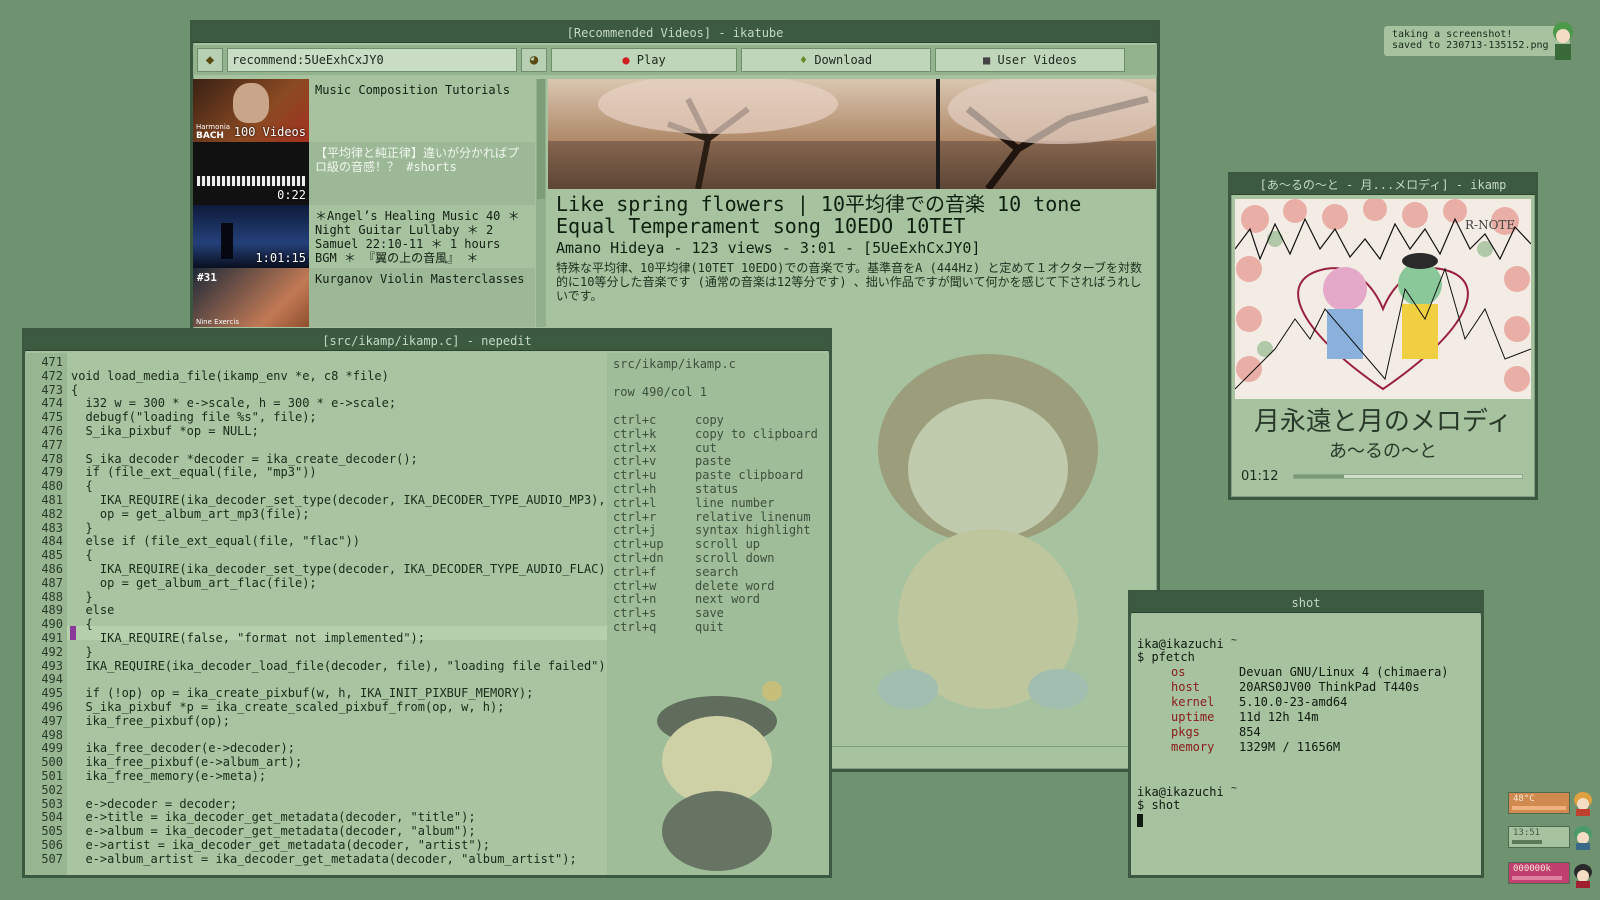  What do you see at coordinates (52, 431) in the screenshot?
I see `line-number: 476` at bounding box center [52, 431].